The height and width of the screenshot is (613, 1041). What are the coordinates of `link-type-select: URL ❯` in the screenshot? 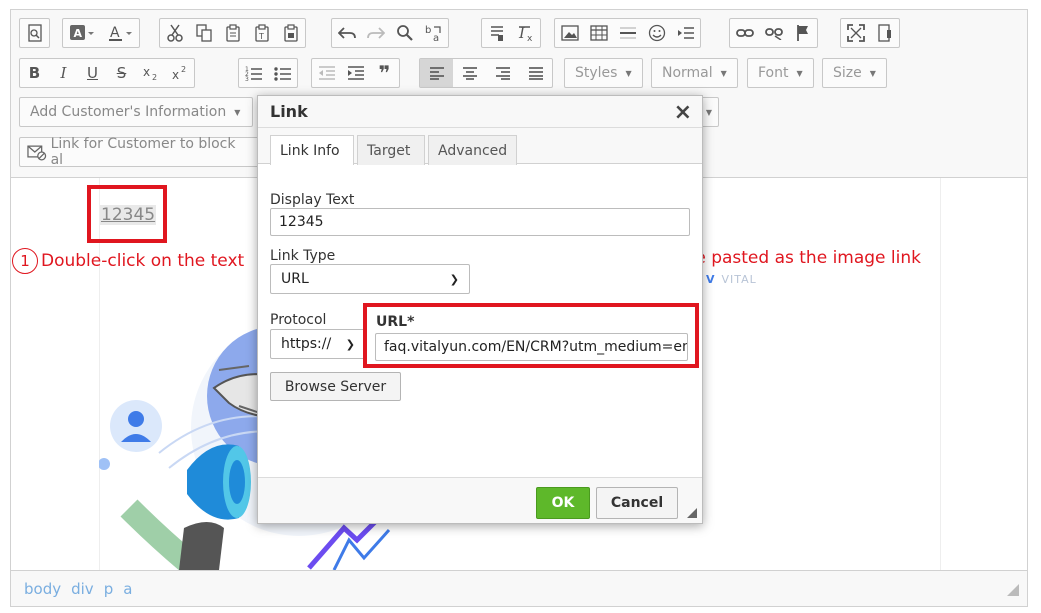 It's located at (370, 279).